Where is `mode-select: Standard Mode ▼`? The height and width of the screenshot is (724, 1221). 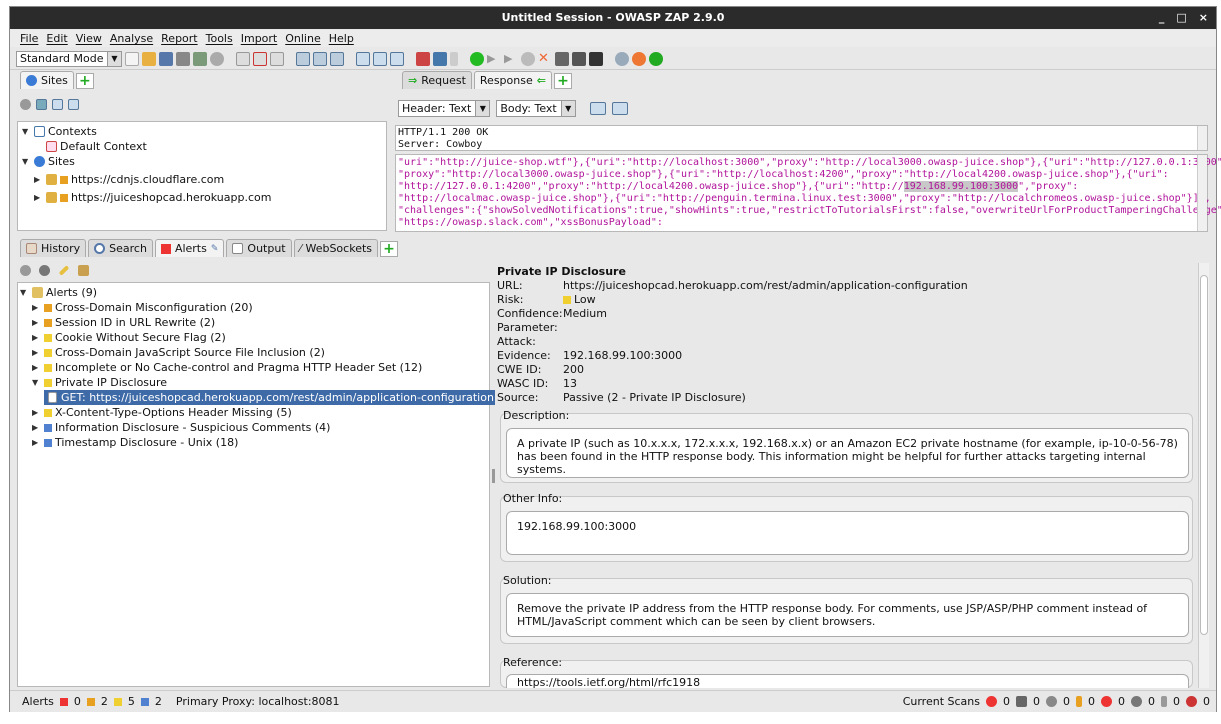
mode-select: Standard Mode ▼ is located at coordinates (69, 58).